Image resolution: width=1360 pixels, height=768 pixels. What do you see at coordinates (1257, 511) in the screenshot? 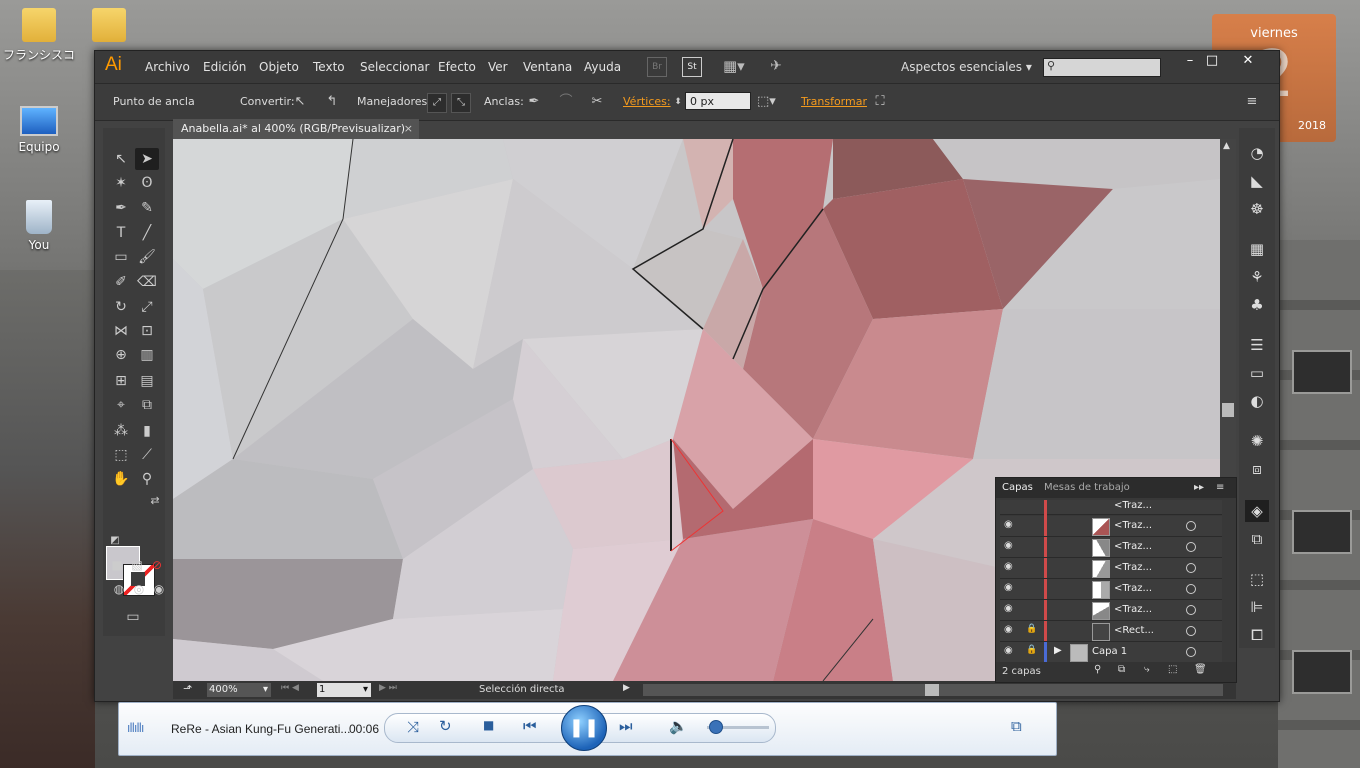
I see `layers-icon: ◈` at bounding box center [1257, 511].